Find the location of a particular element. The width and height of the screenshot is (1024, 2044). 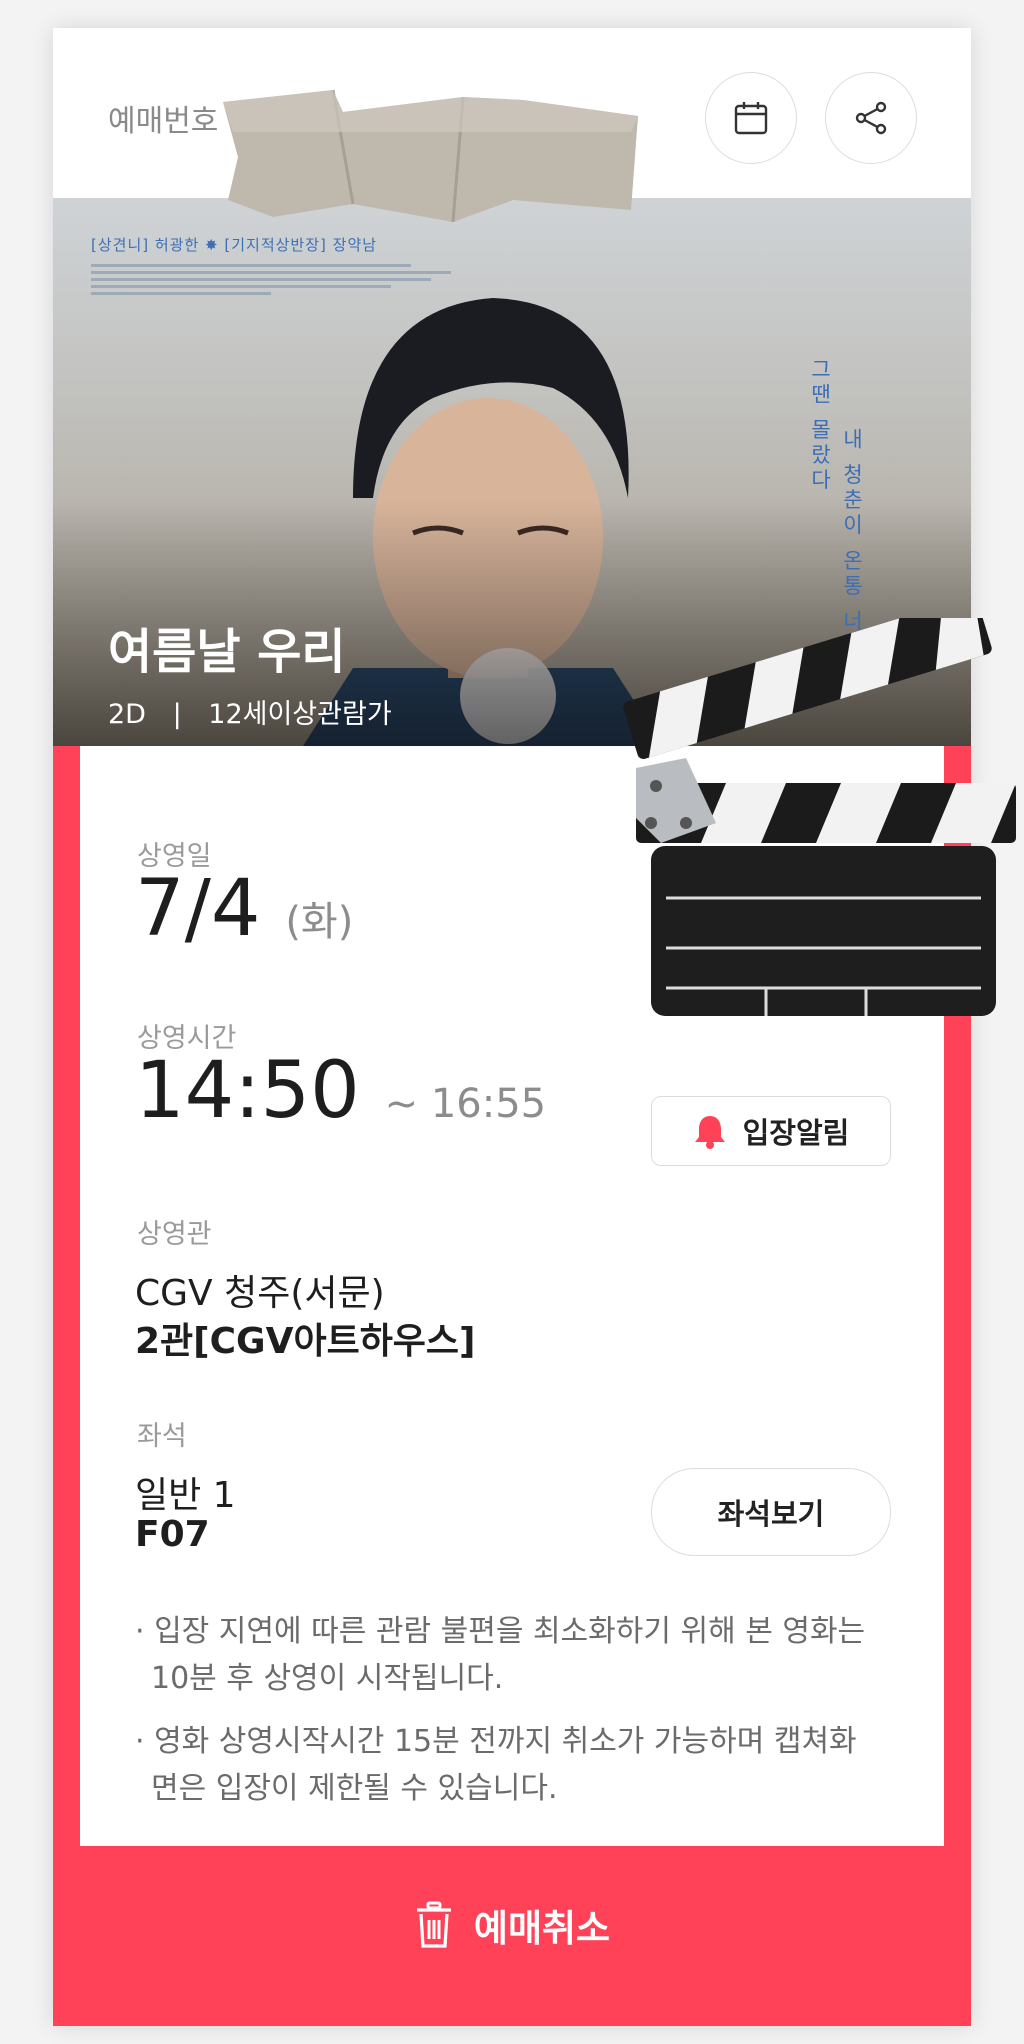

screening-time: 14:50 ~ 16:55 is located at coordinates (340, 1091).